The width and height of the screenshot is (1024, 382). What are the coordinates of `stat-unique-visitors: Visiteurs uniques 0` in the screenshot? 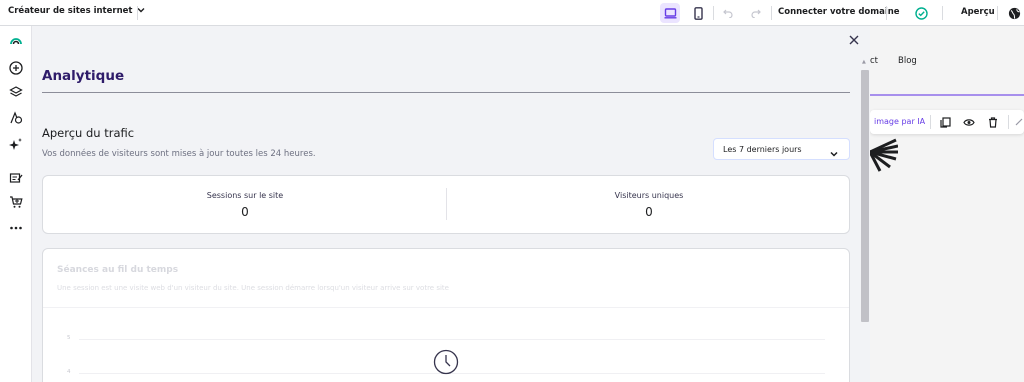 It's located at (649, 204).